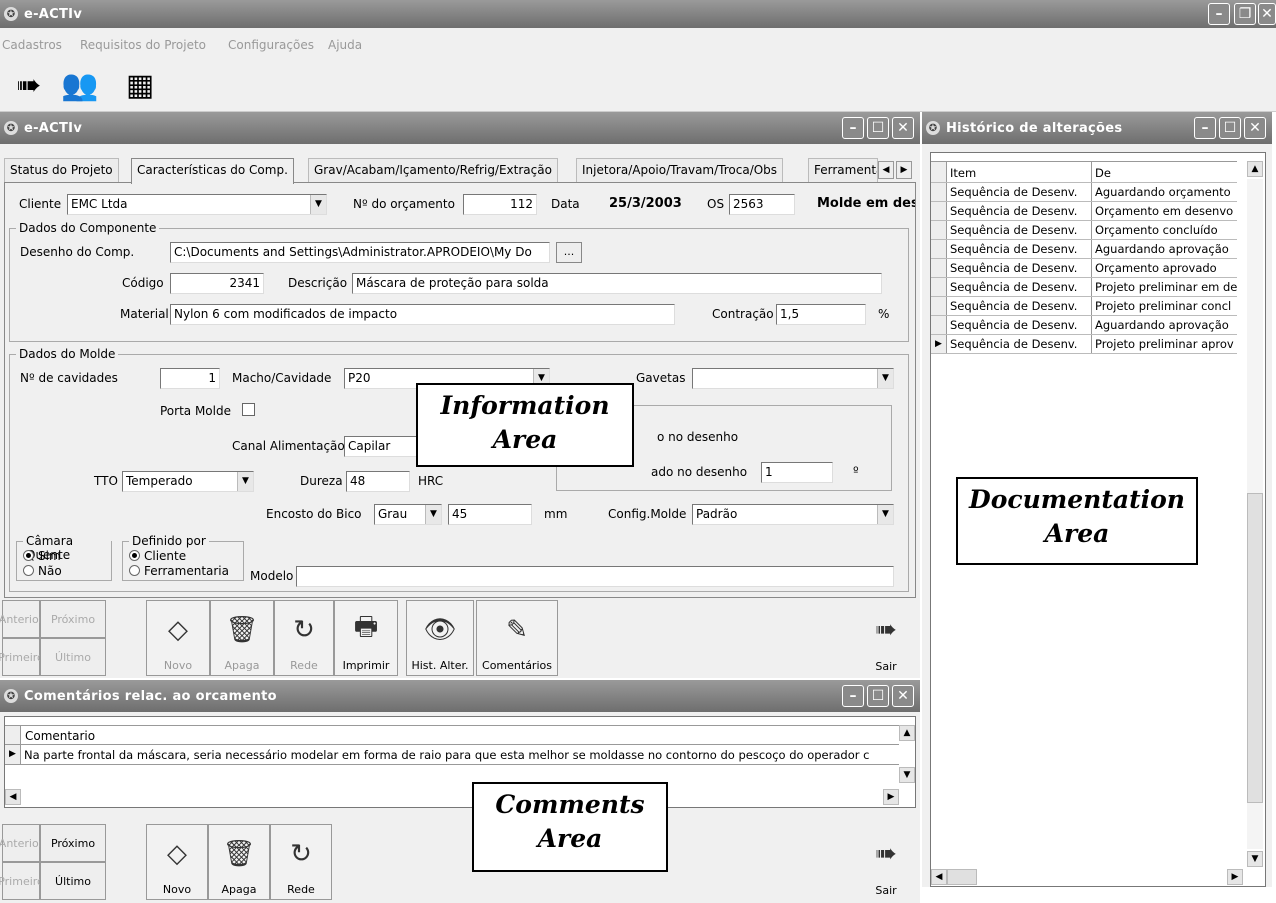 This screenshot has height=903, width=1276. Describe the element at coordinates (422, 314) in the screenshot. I see `material-field: Nylon 6 com modificados de impacto` at that location.